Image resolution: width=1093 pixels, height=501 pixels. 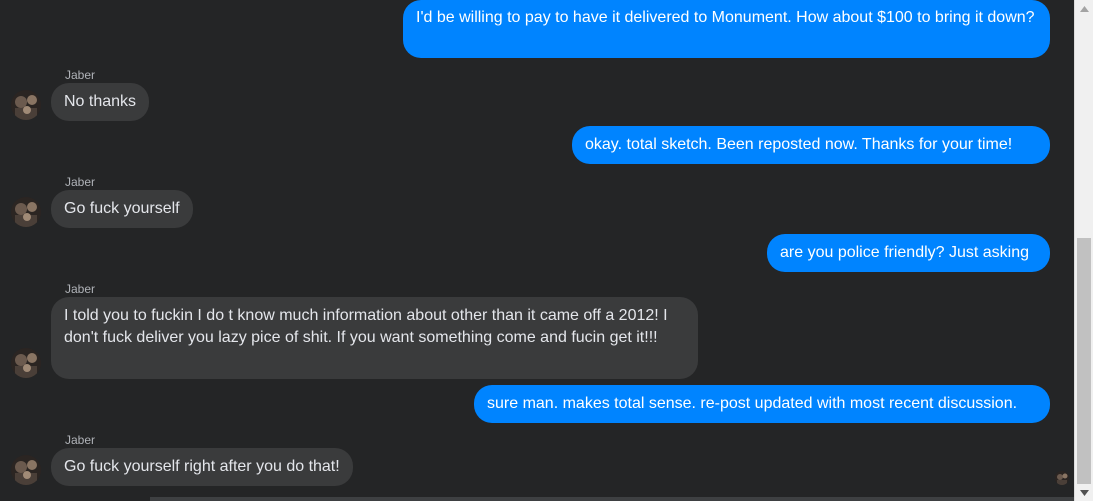 I want to click on scroll-down-arrow-icon, so click(x=1084, y=492).